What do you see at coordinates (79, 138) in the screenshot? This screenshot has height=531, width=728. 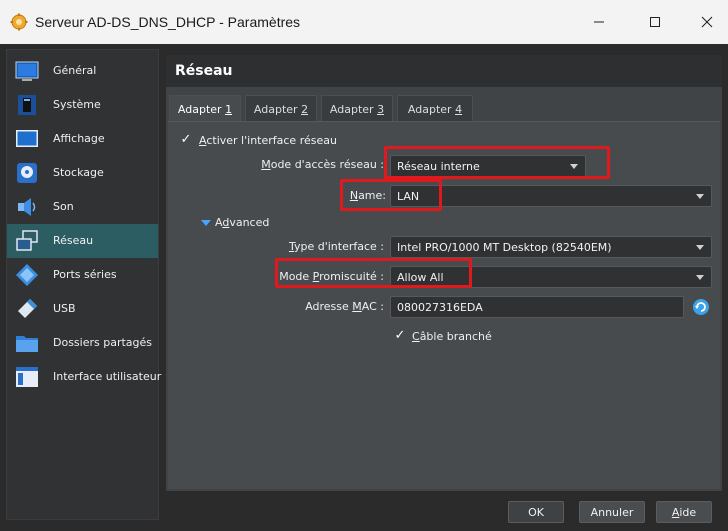 I see `sidebar-item-label: Affichage` at bounding box center [79, 138].